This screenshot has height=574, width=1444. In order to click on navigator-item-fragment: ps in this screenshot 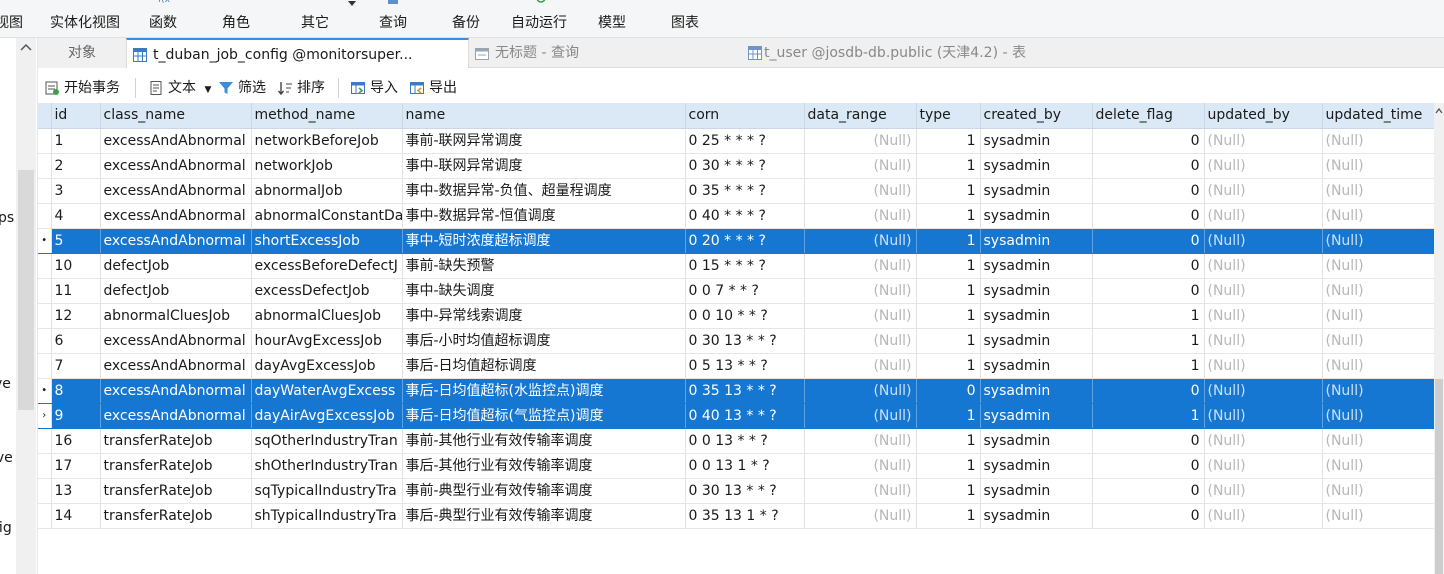, I will do `click(7, 218)`.